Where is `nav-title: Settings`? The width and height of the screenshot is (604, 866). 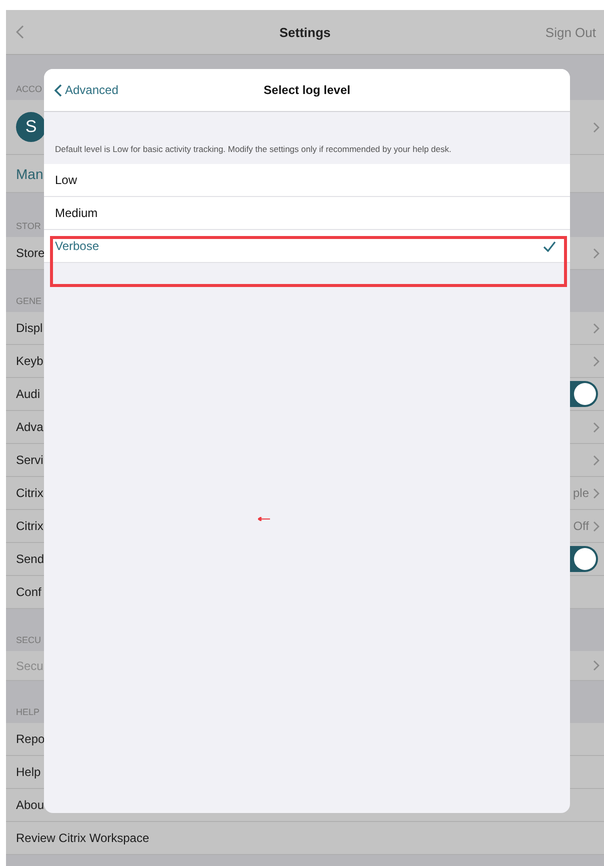 nav-title: Settings is located at coordinates (305, 32).